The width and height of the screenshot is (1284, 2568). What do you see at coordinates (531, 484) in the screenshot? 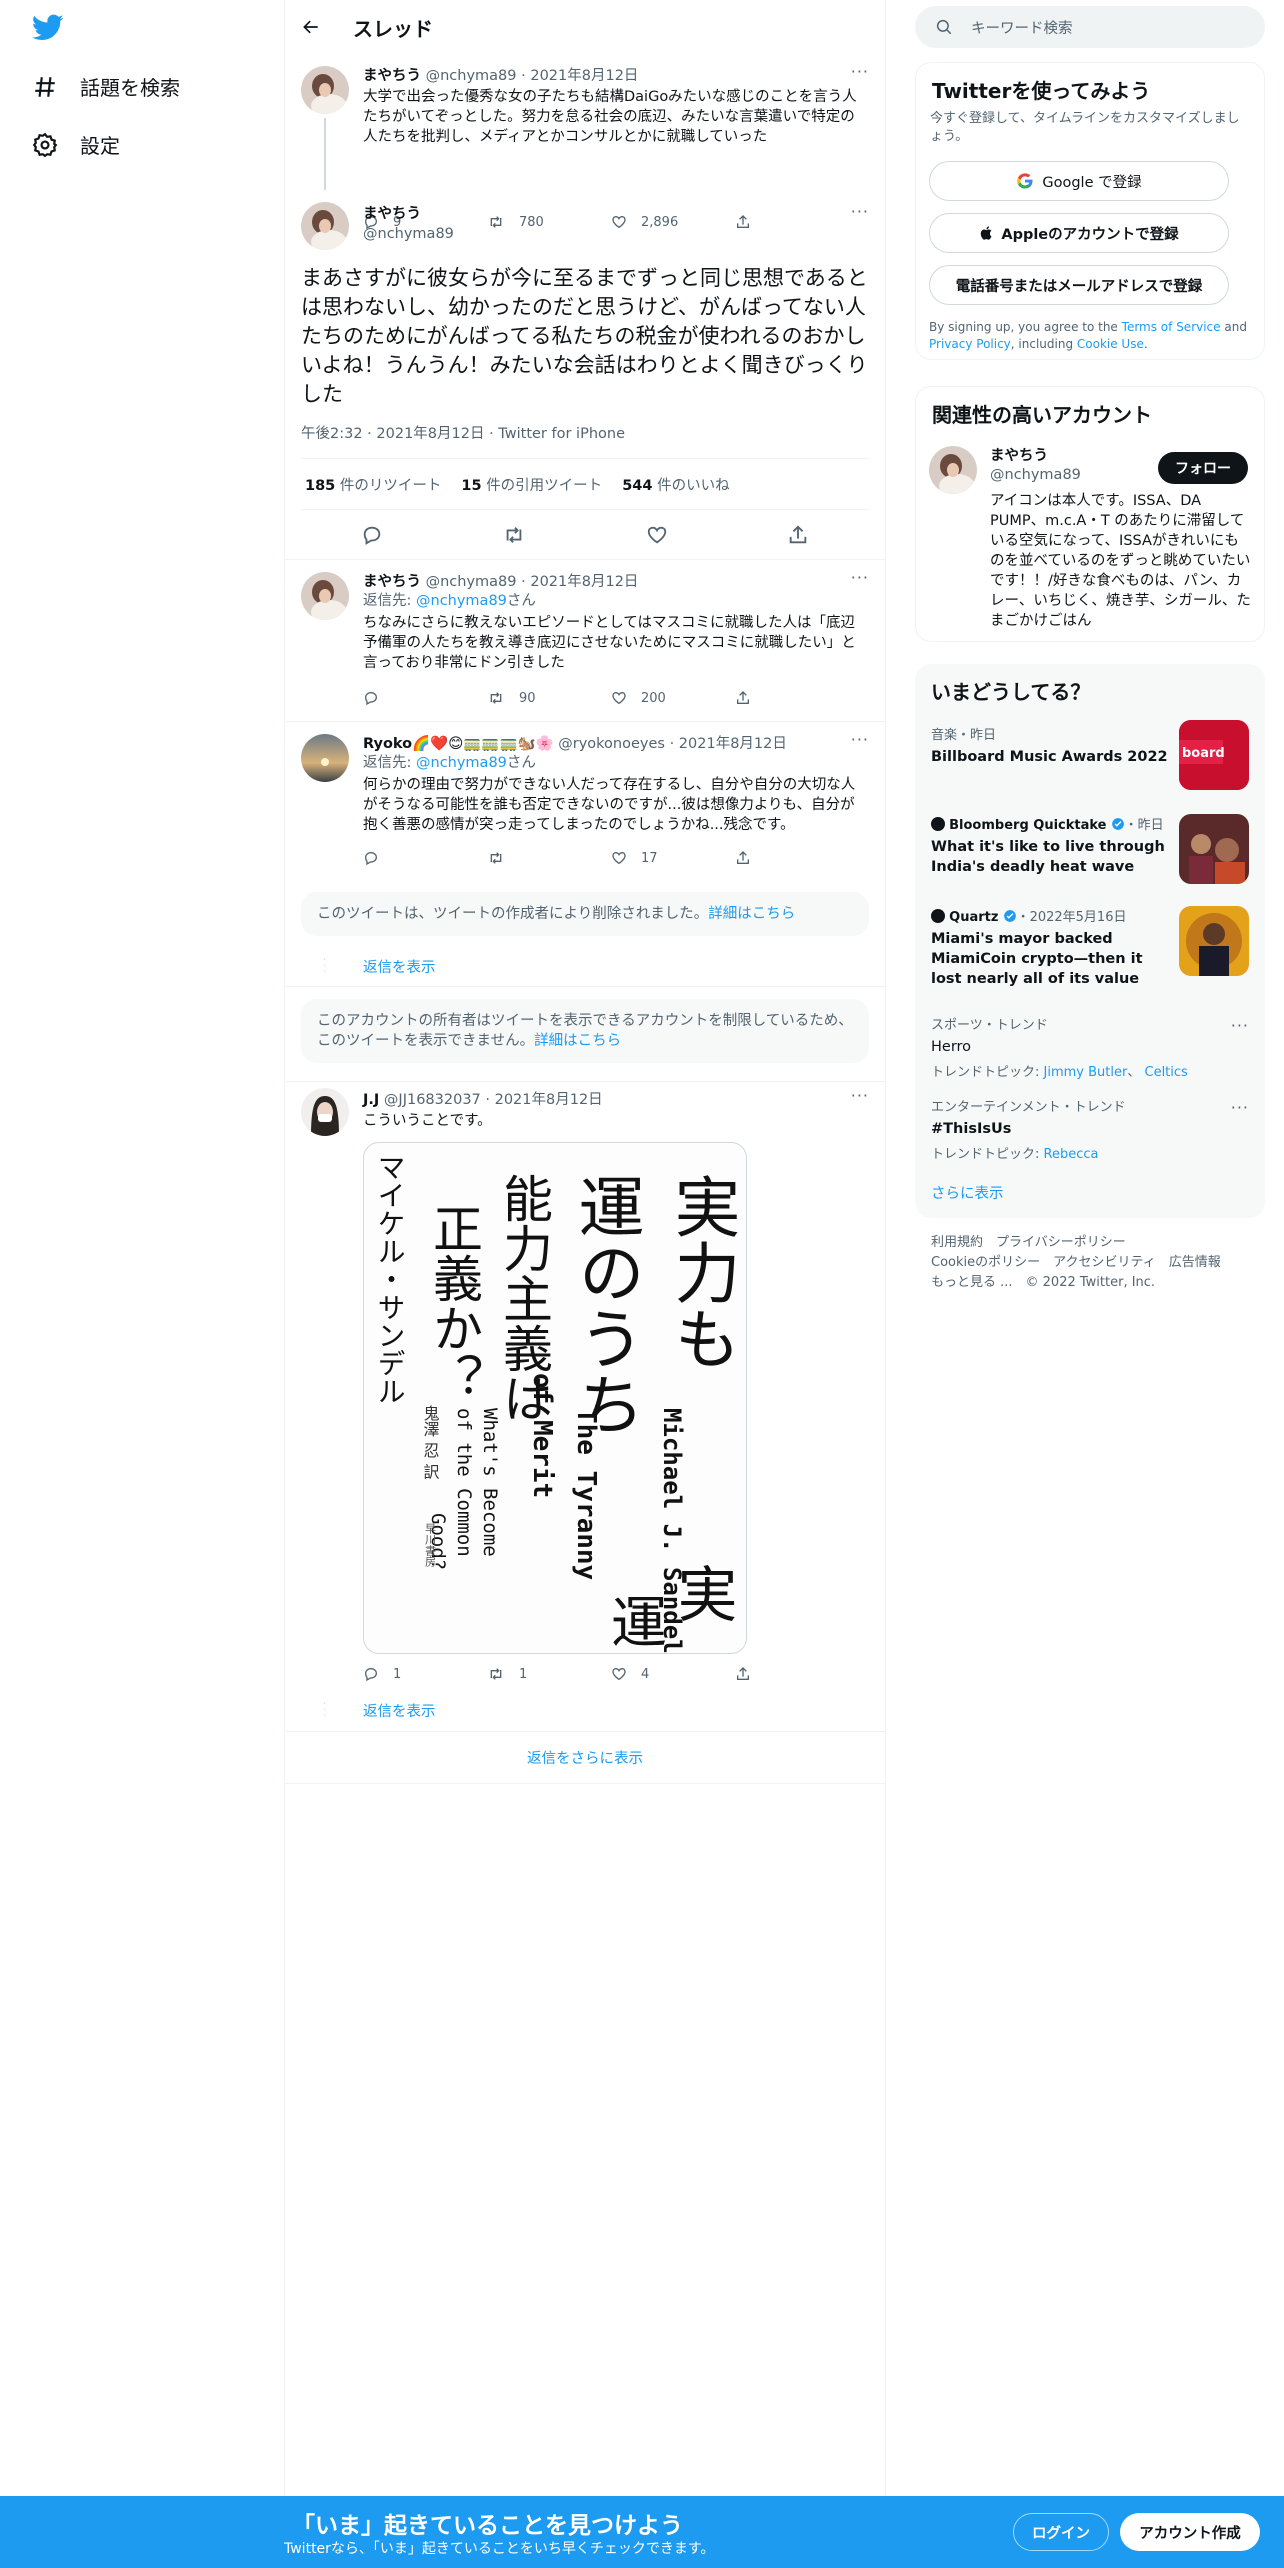
I see `quote-stats: 15 件の引用ツイート` at bounding box center [531, 484].